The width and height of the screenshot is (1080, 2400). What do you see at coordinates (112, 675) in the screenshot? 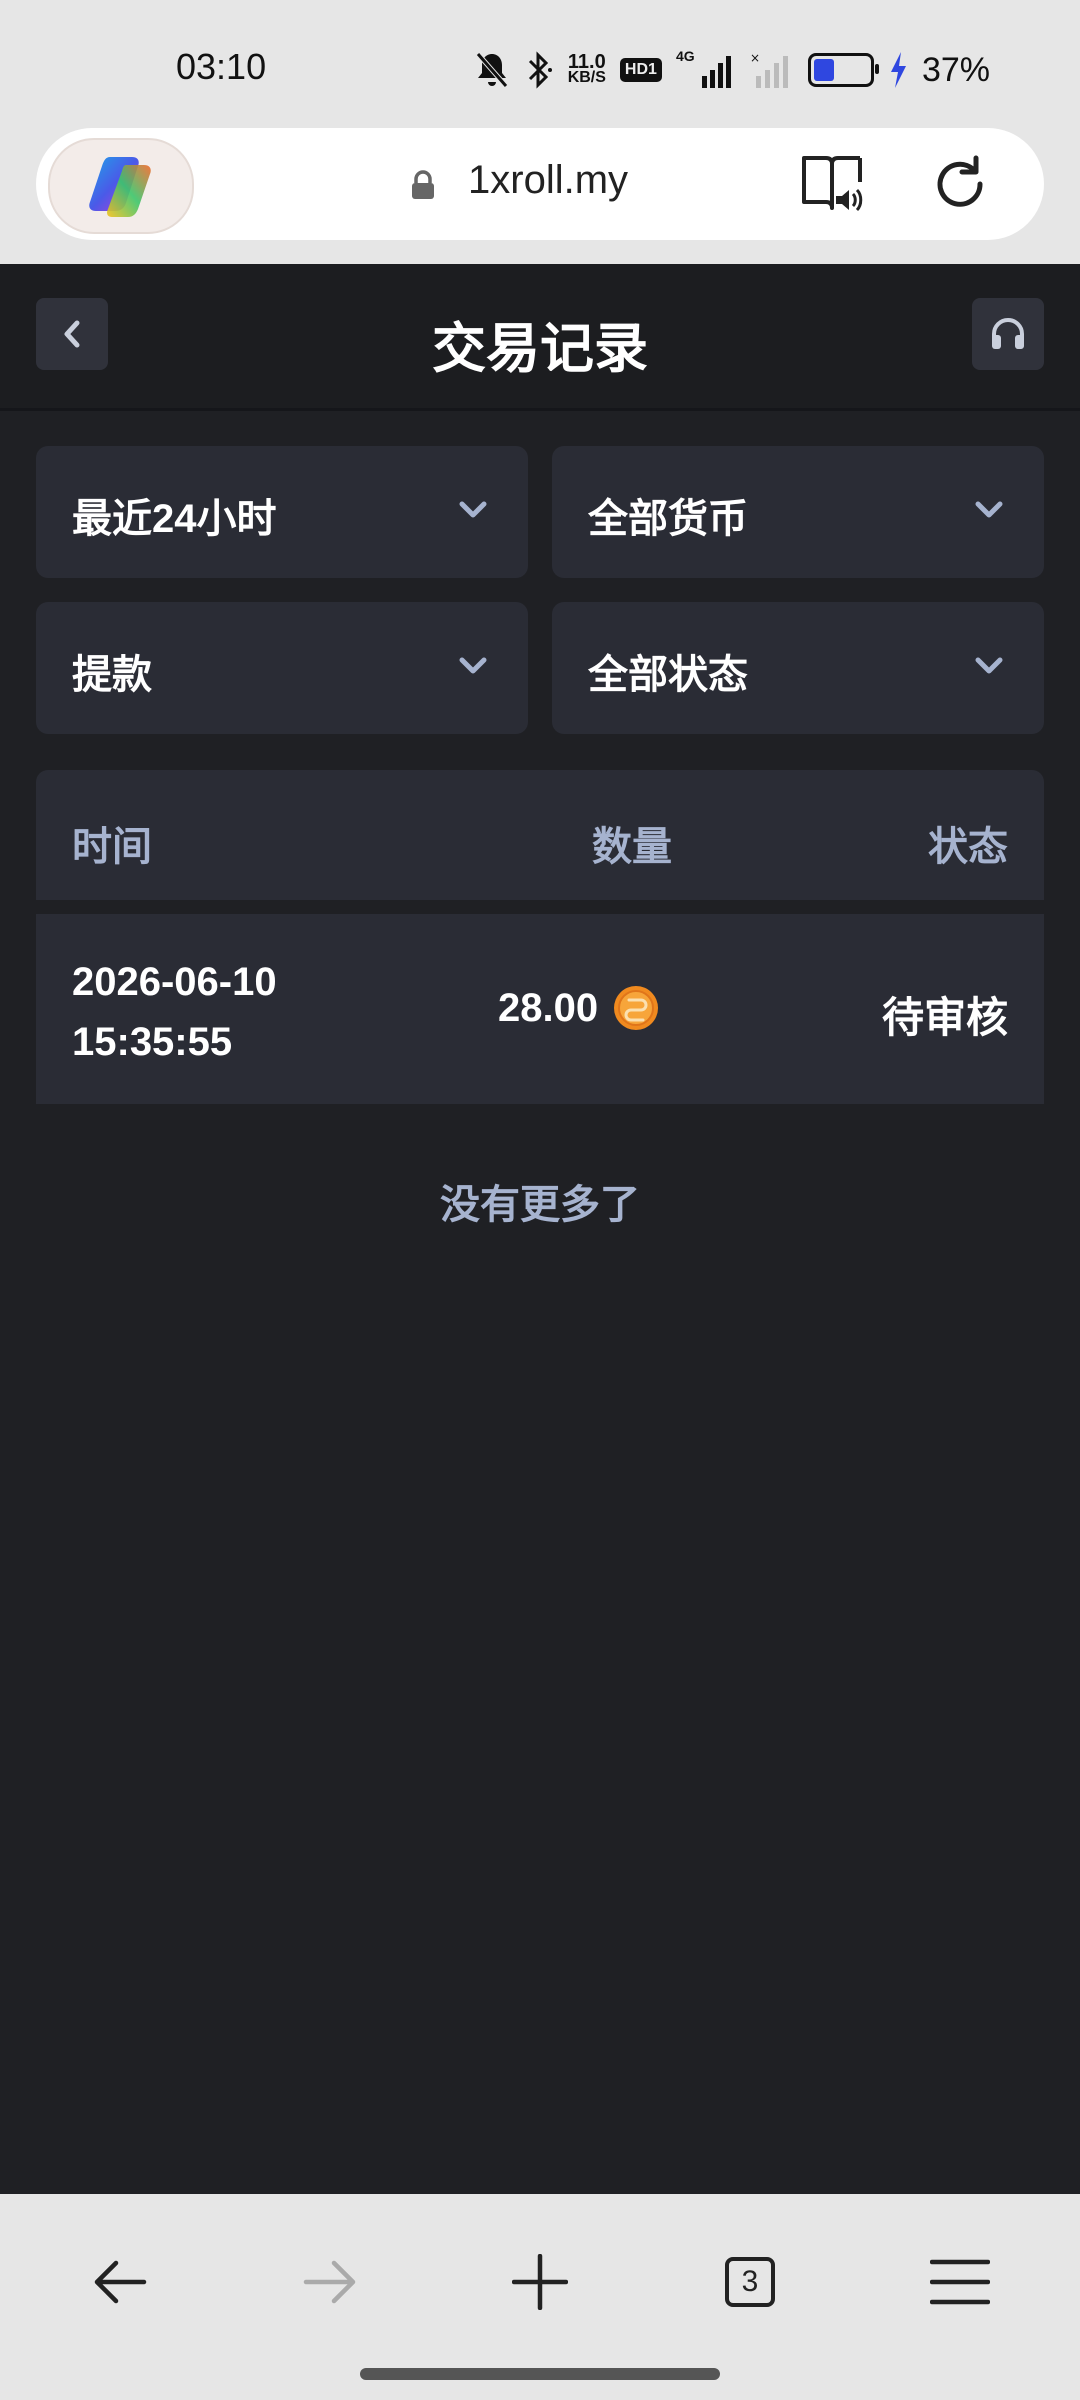
I see `filter-type-label: 提款` at bounding box center [112, 675].